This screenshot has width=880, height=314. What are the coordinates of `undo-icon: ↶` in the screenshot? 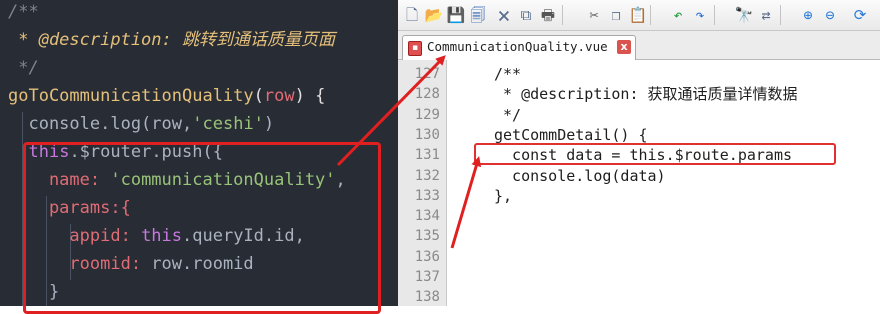 It's located at (678, 15).